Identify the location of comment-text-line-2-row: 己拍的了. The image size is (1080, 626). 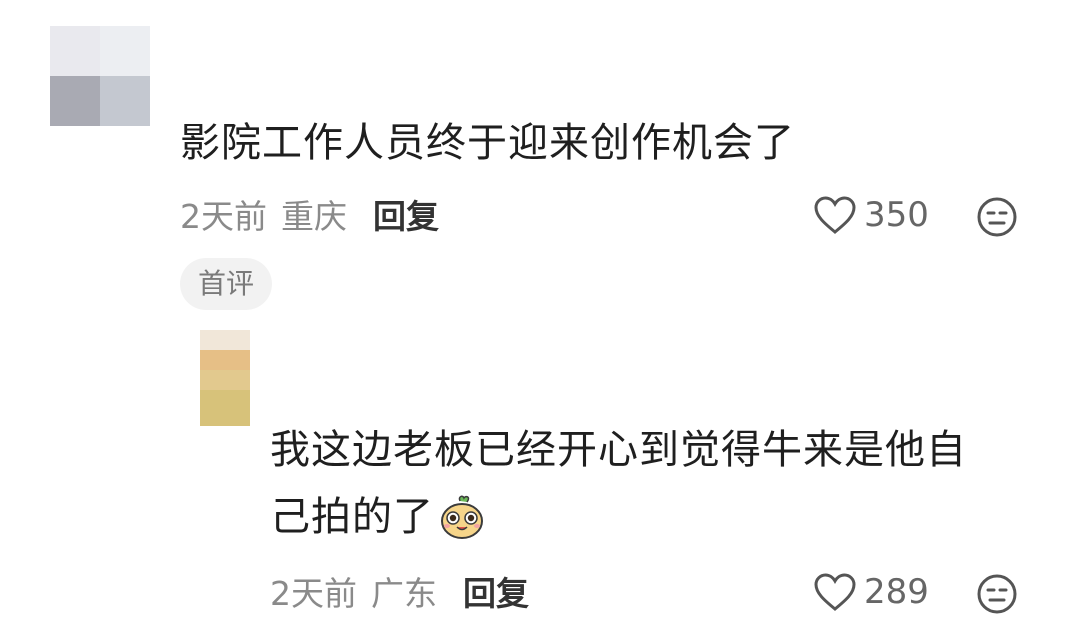
(378, 517).